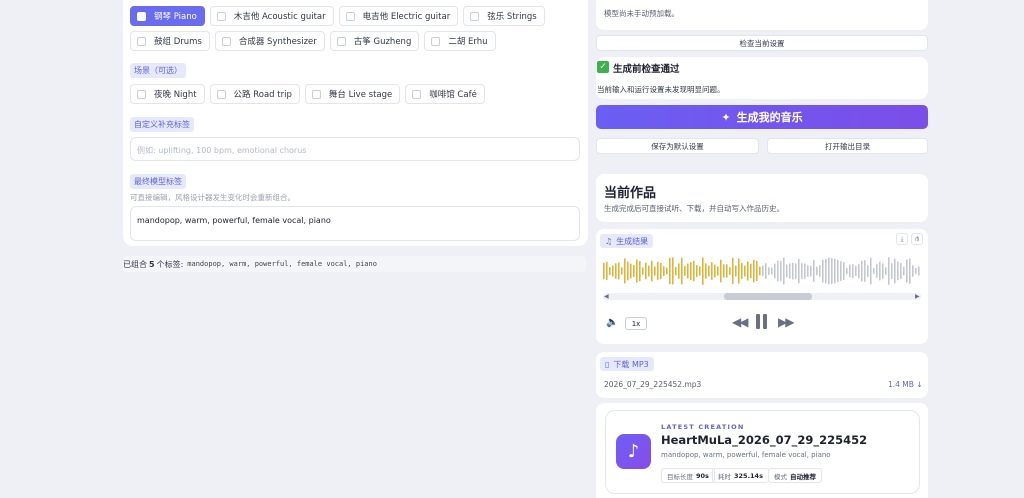 The height and width of the screenshot is (498, 1024). I want to click on check-settings-button: 检查当前设置, so click(762, 43).